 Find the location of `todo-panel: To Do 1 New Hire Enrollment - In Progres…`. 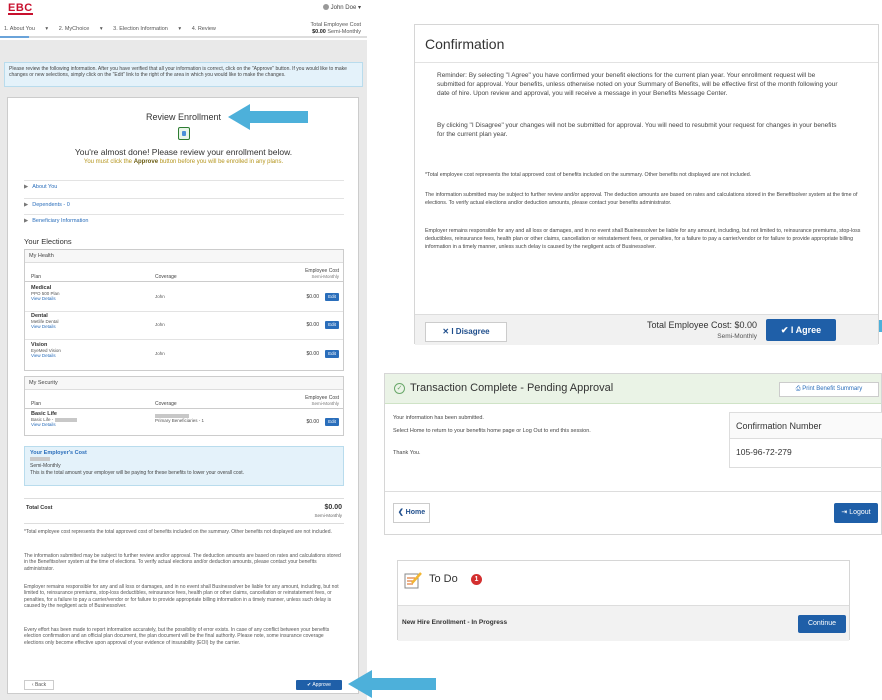

todo-panel: To Do 1 New Hire Enrollment - In Progres… is located at coordinates (623, 600).